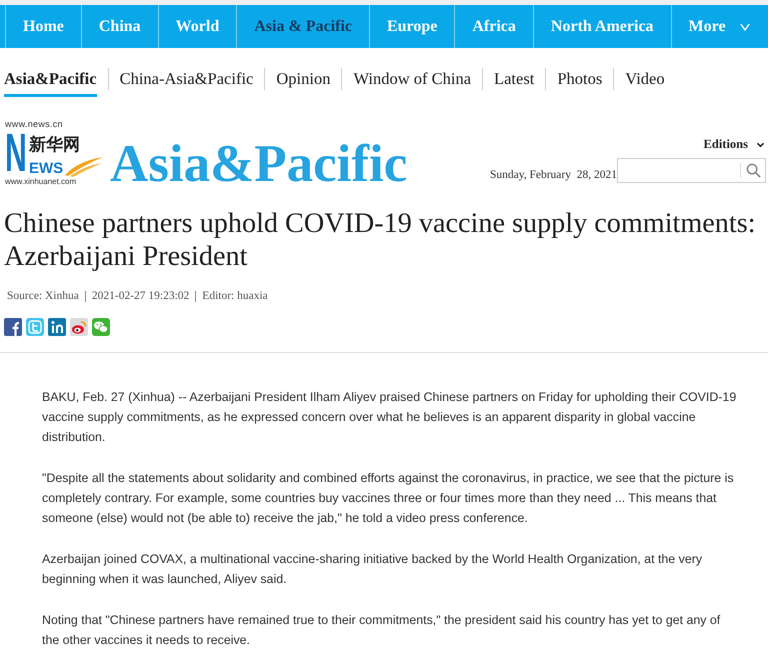  What do you see at coordinates (141, 296) in the screenshot?
I see `publish-time: 2021-02-27 19:23:02` at bounding box center [141, 296].